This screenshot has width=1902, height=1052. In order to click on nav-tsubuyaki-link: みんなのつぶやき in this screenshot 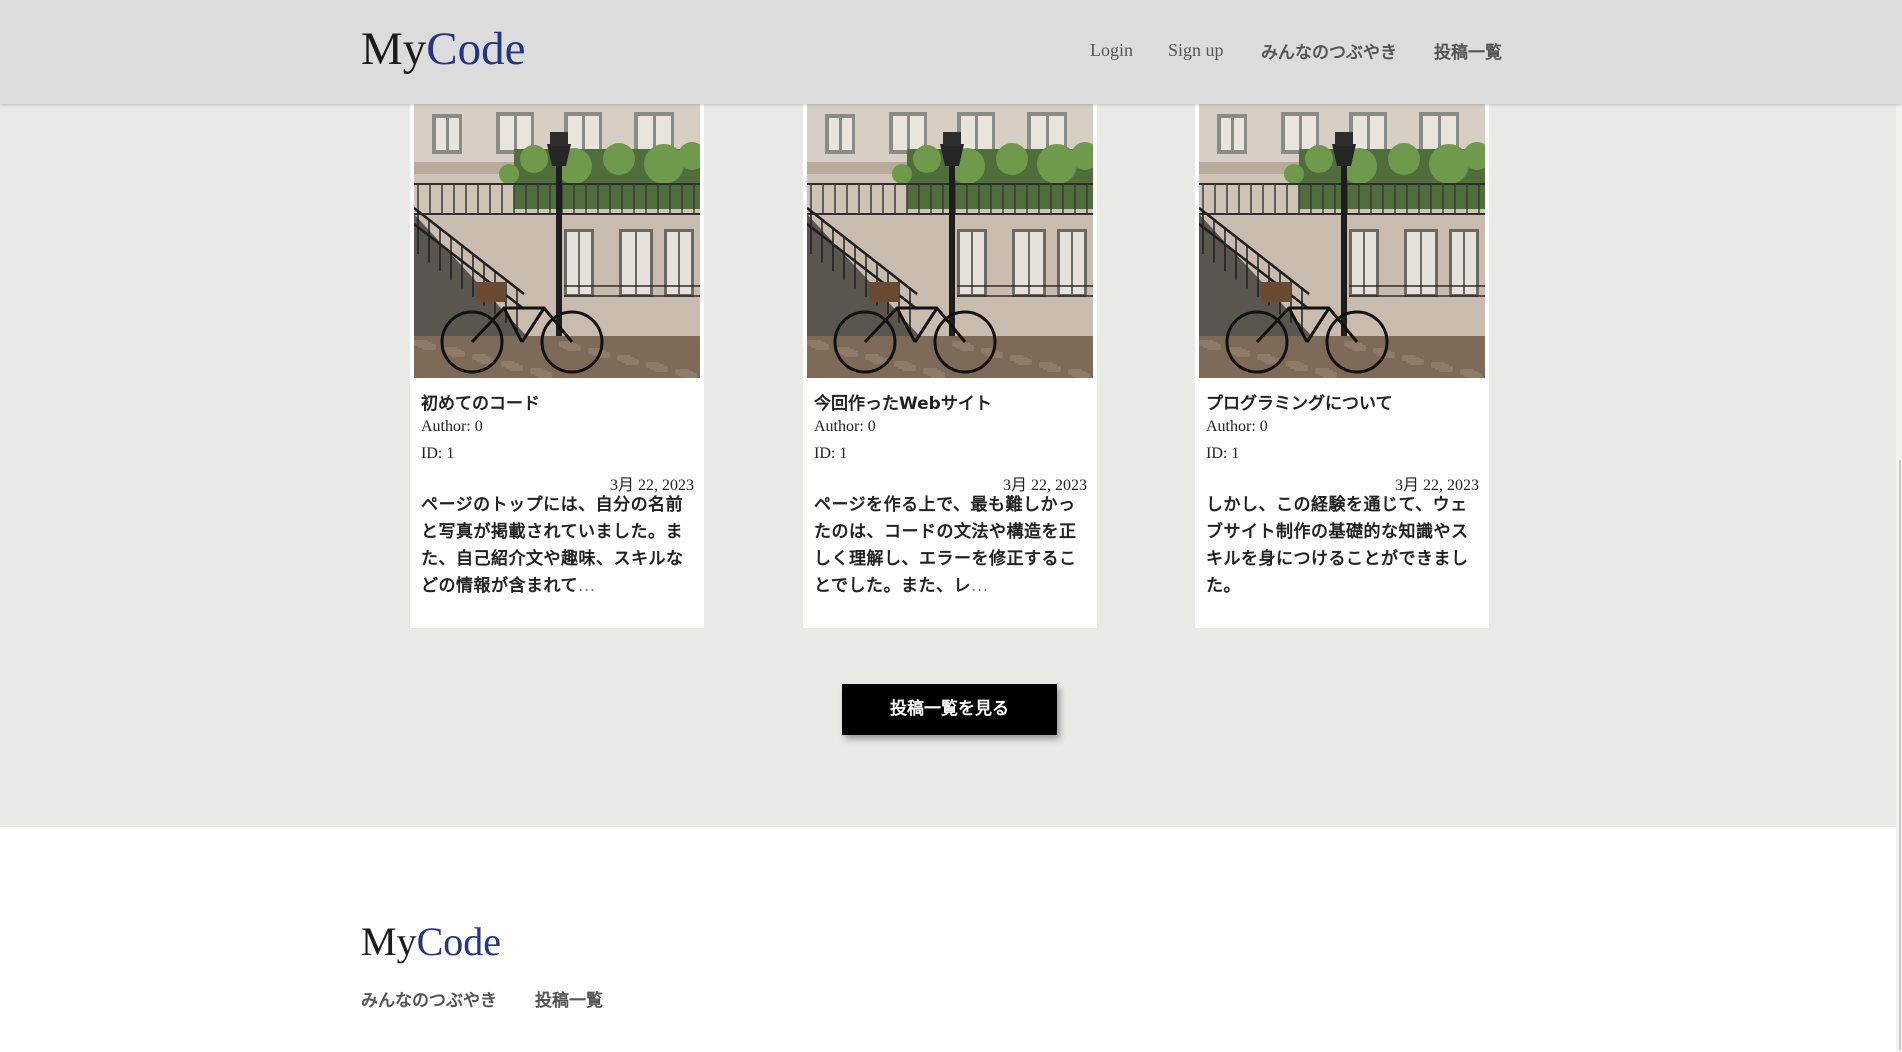, I will do `click(1329, 50)`.